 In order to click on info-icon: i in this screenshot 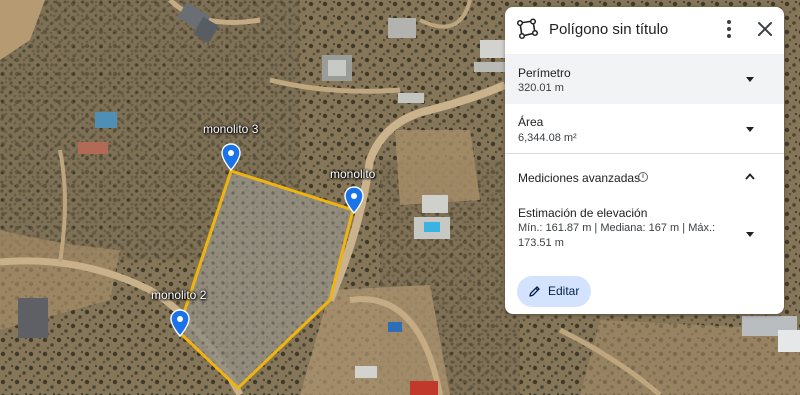, I will do `click(643, 177)`.